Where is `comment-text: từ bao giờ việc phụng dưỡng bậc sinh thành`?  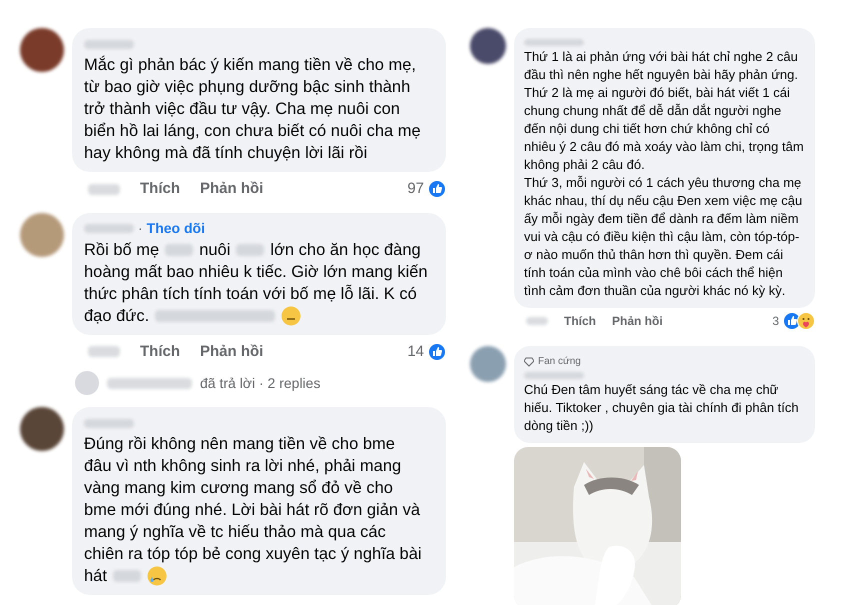 comment-text: từ bao giờ việc phụng dưỡng bậc sinh thành is located at coordinates (247, 87).